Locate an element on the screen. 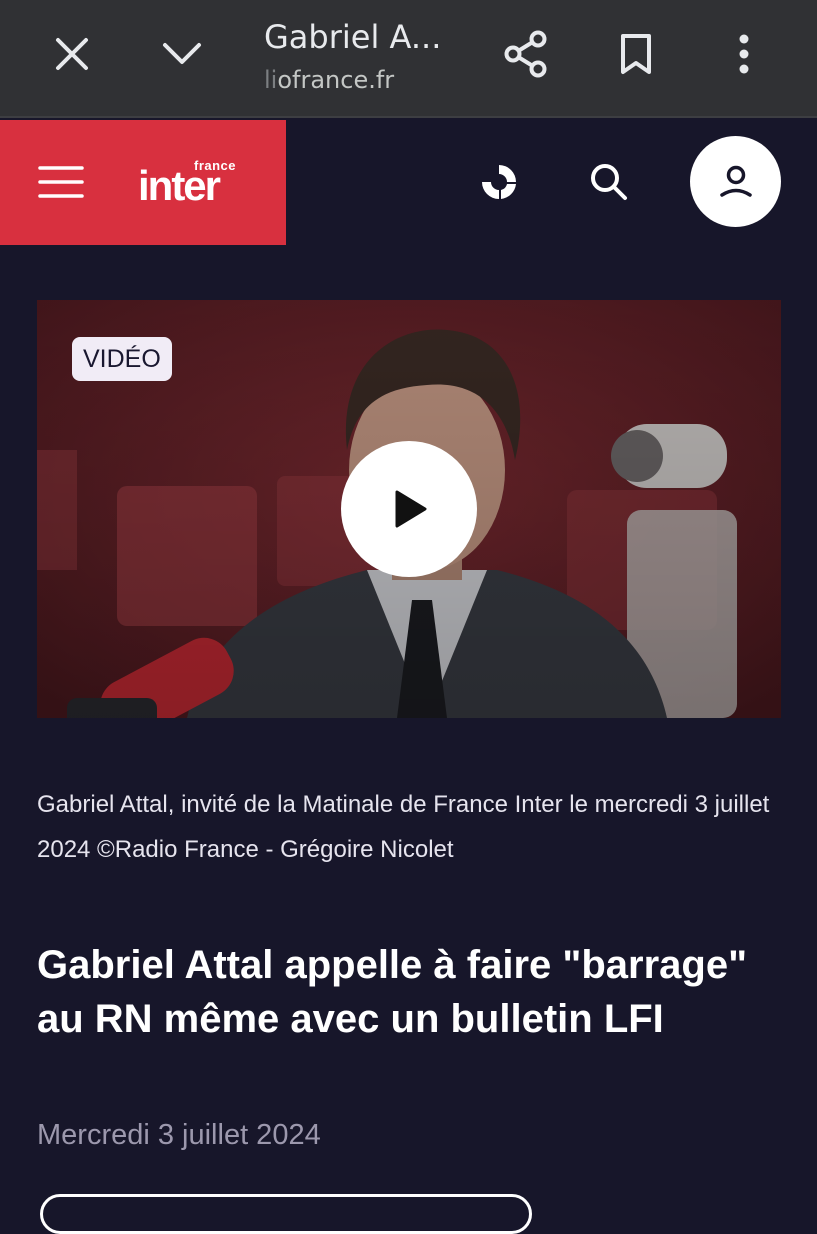 This screenshot has height=1234, width=817. article-date: Mercredi 3 juillet 2024 is located at coordinates (179, 1135).